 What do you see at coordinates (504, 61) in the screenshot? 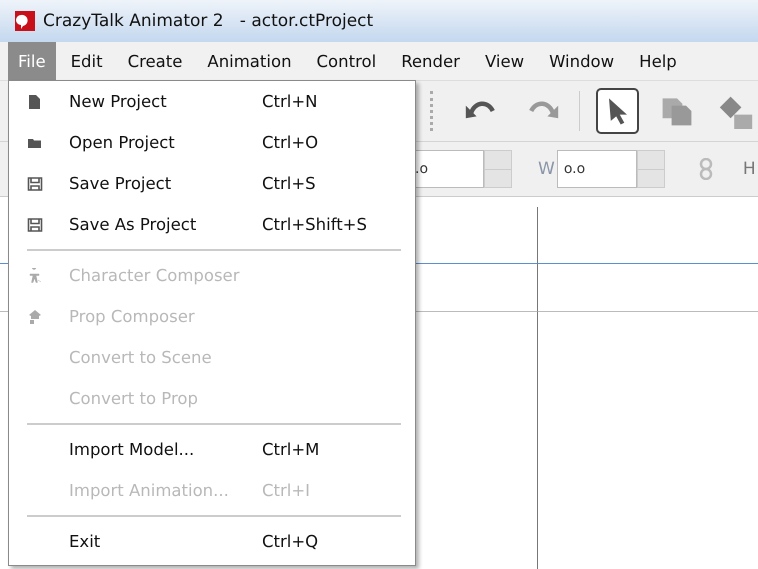
I see `menu-item: View` at bounding box center [504, 61].